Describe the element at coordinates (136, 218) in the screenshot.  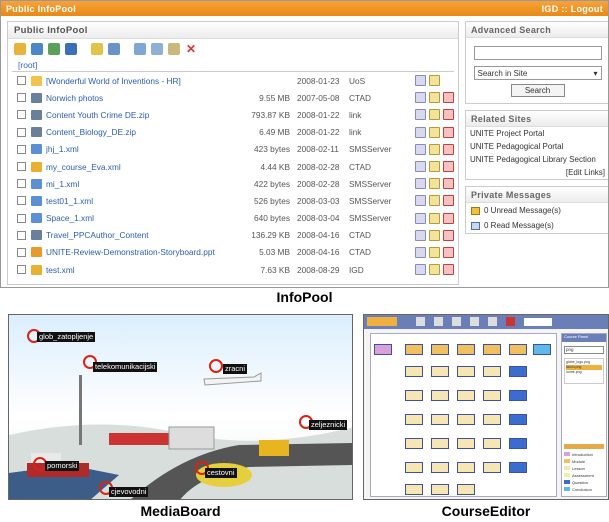
I see `file-name: Space_1.xml` at that location.